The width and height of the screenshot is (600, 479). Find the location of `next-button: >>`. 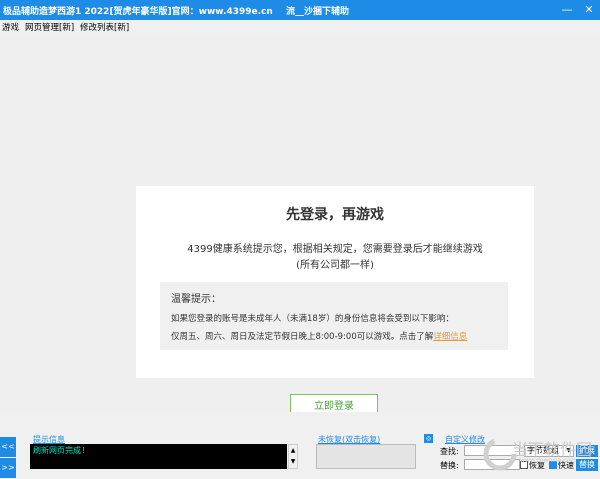

next-button: >> is located at coordinates (8, 468).